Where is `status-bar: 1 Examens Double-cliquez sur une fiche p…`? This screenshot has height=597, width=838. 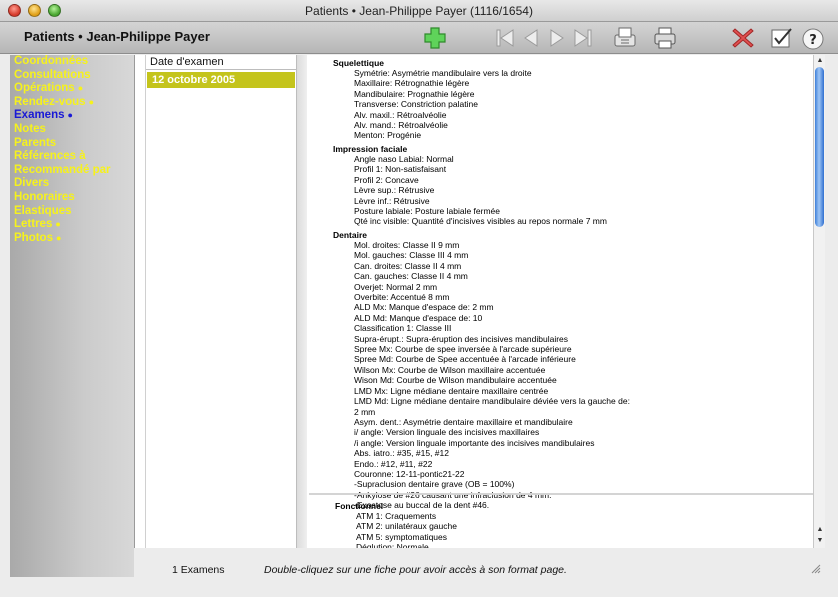 status-bar: 1 Examens Double-cliquez sur une fiche p… is located at coordinates (479, 562).